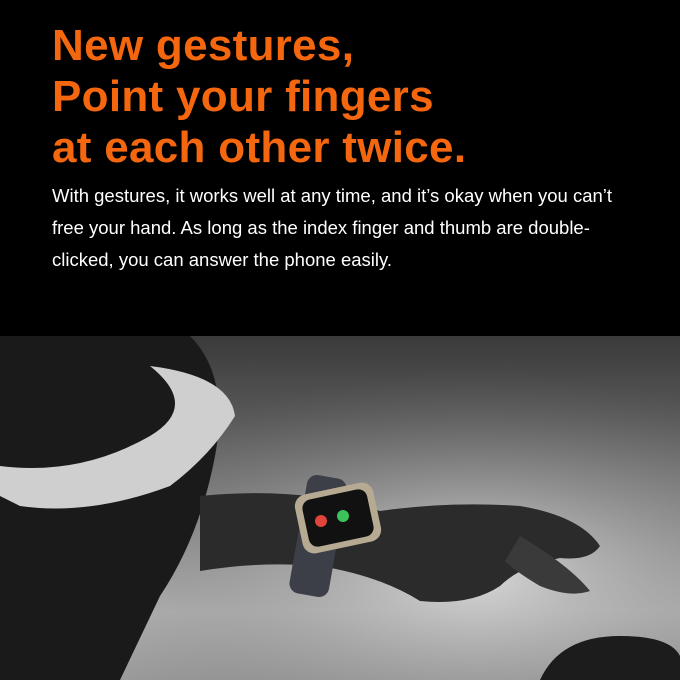  What do you see at coordinates (243, 96) in the screenshot?
I see `headline-line-2: Point your fingers` at bounding box center [243, 96].